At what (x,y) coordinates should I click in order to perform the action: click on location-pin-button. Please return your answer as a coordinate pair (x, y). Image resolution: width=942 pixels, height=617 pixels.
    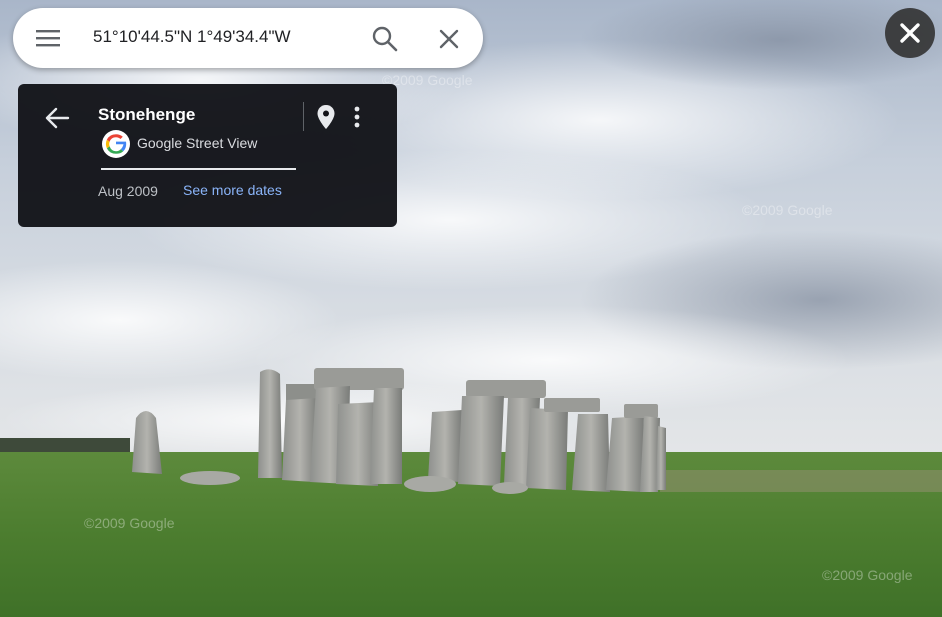
    Looking at the image, I should click on (326, 117).